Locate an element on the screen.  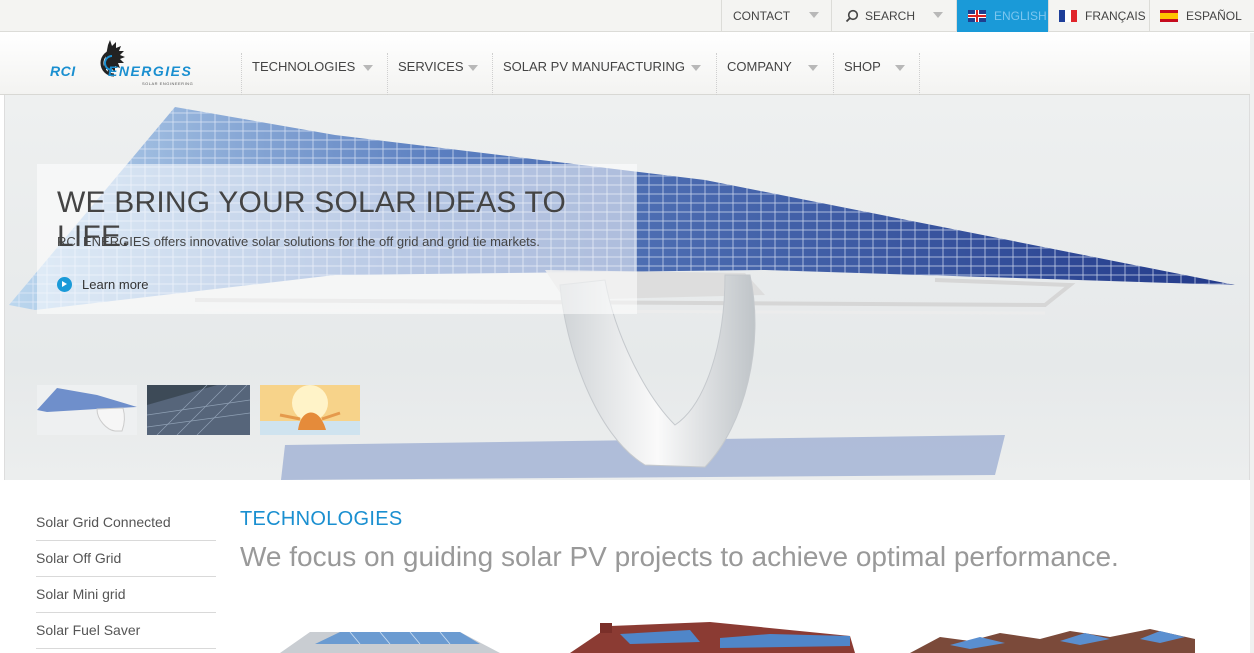
sunlight-person-thumbnail is located at coordinates (310, 410).